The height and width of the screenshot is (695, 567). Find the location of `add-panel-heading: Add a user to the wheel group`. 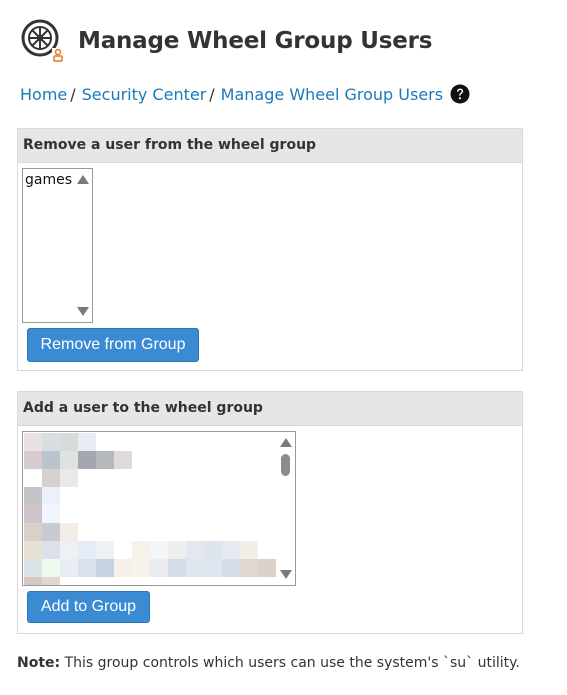

add-panel-heading: Add a user to the wheel group is located at coordinates (270, 409).